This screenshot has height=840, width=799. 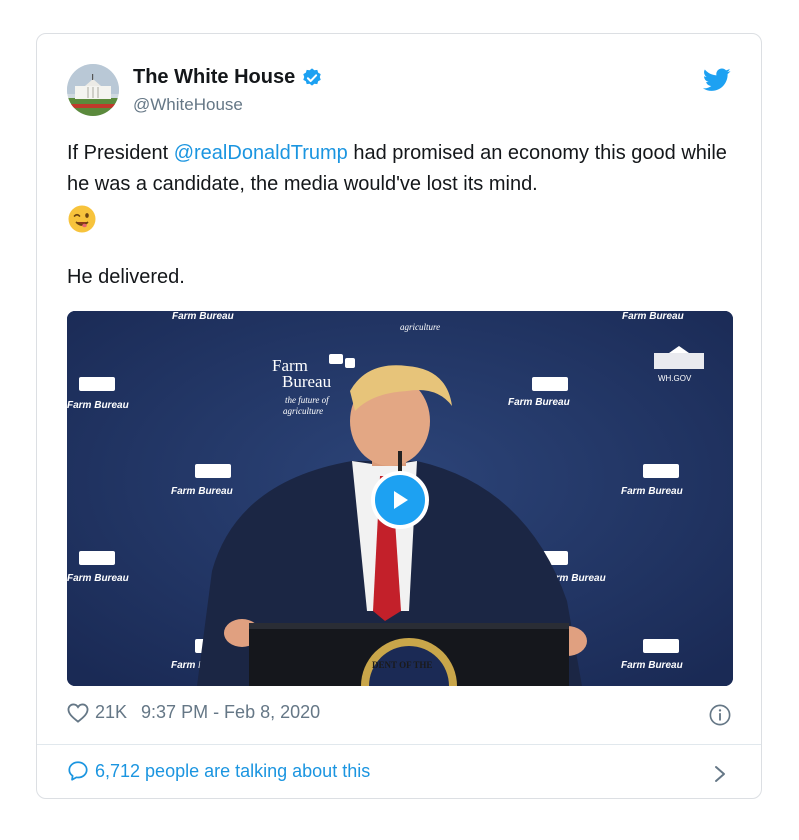 I want to click on play-button, so click(x=400, y=500).